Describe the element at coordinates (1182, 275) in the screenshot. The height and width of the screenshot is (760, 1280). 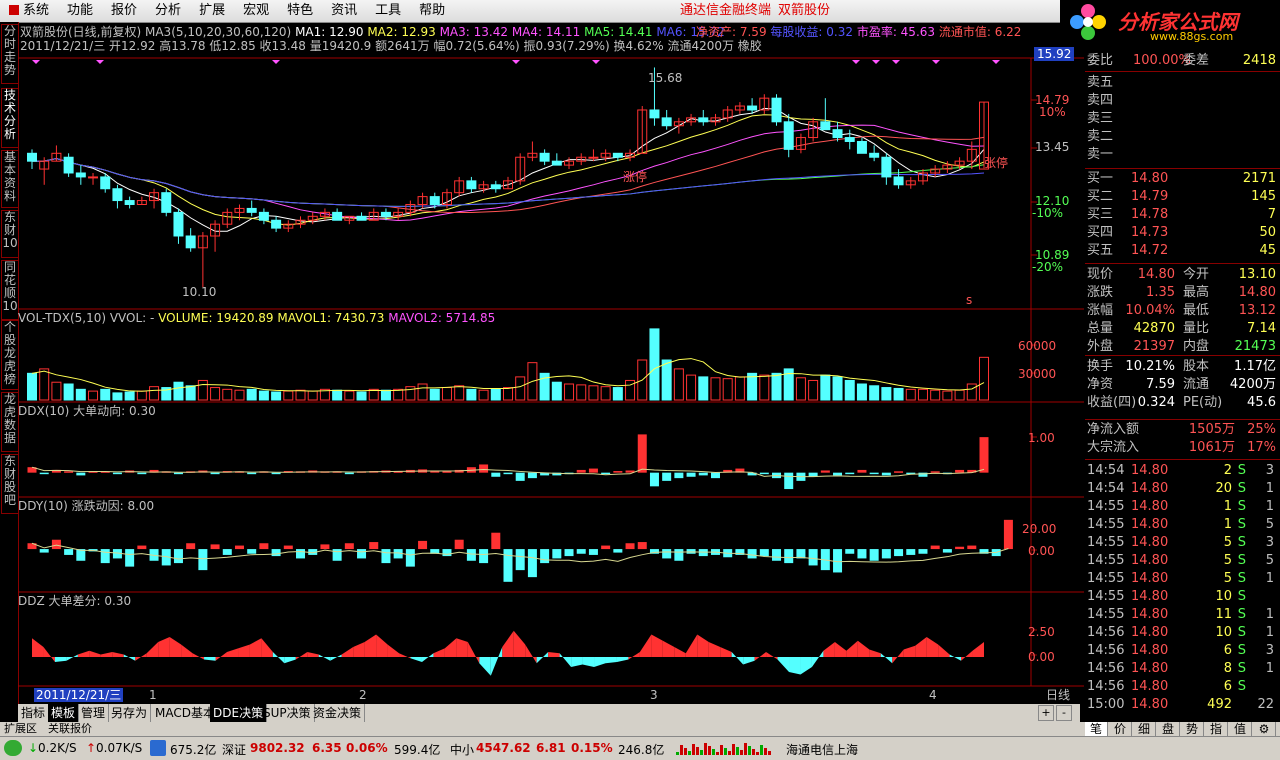
I see `stat-row: 现价 14.80 今开 13.10` at that location.